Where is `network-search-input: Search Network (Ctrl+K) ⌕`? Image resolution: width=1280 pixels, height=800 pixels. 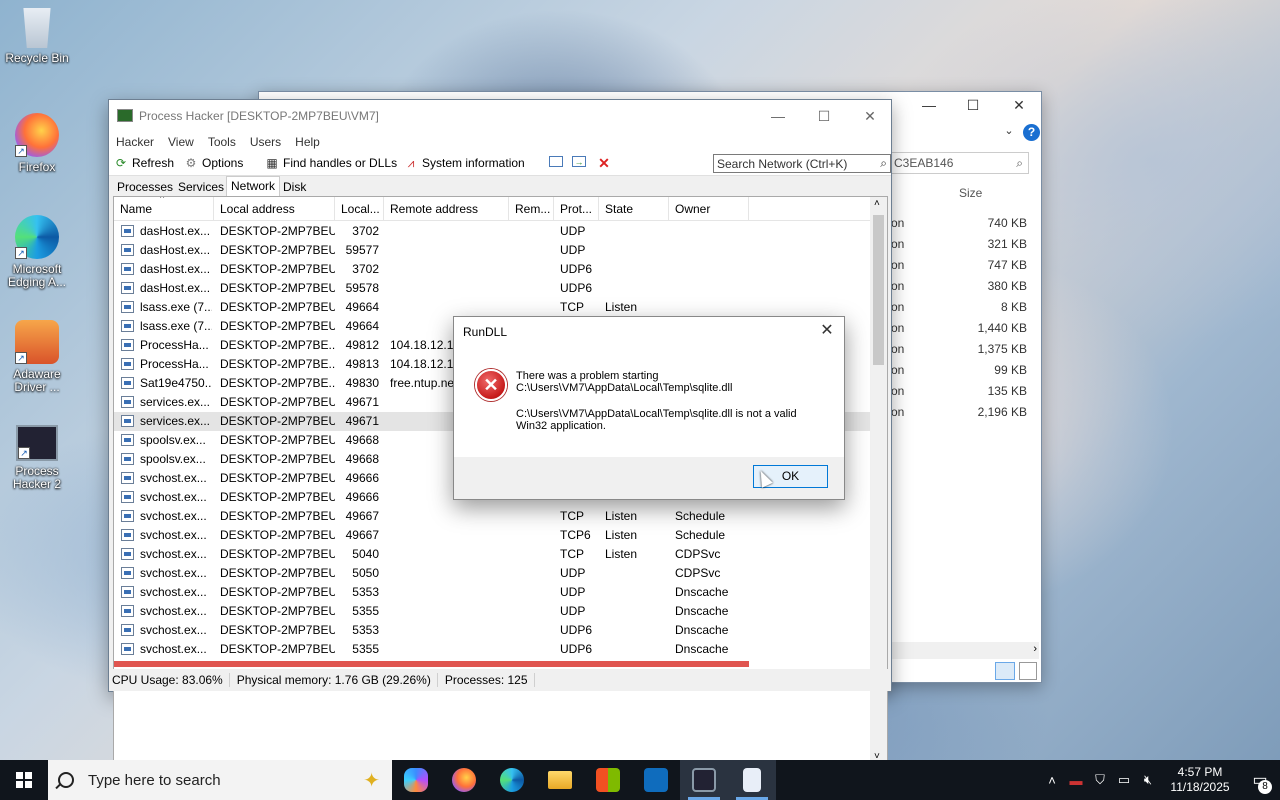 network-search-input: Search Network (Ctrl+K) ⌕ is located at coordinates (802, 163).